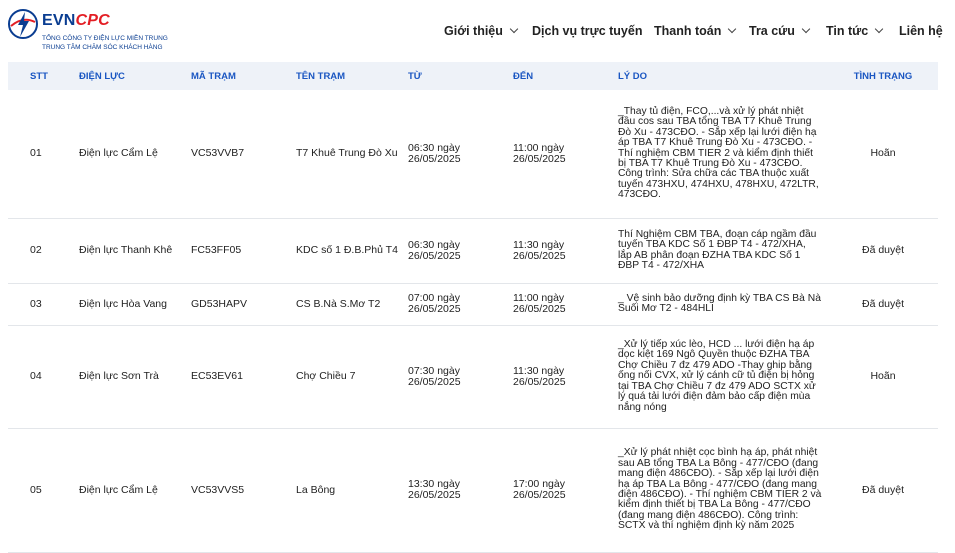  Describe the element at coordinates (847, 31) in the screenshot. I see `nav-label: Tin tức` at that location.